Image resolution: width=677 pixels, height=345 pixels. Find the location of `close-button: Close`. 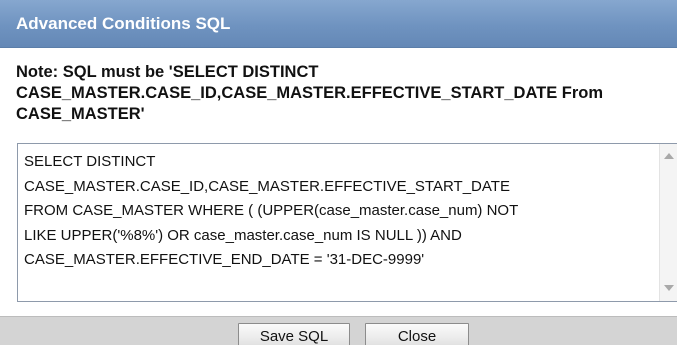

close-button: Close is located at coordinates (417, 334).